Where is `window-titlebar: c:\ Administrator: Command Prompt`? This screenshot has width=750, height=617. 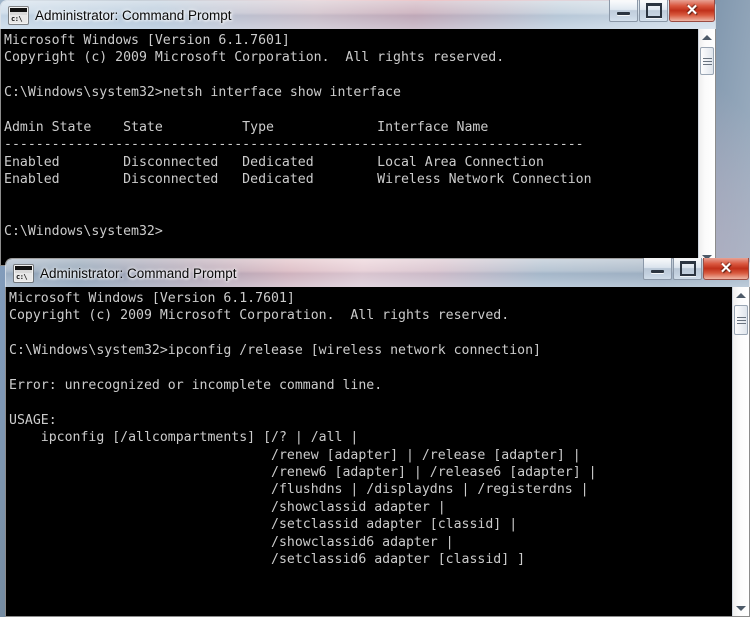 window-titlebar: c:\ Administrator: Command Prompt is located at coordinates (377, 272).